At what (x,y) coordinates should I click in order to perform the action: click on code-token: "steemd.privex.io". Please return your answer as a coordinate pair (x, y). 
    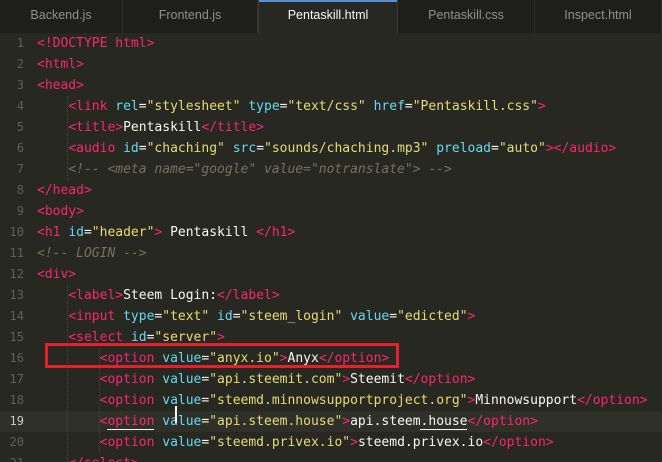
    Looking at the image, I should click on (280, 442).